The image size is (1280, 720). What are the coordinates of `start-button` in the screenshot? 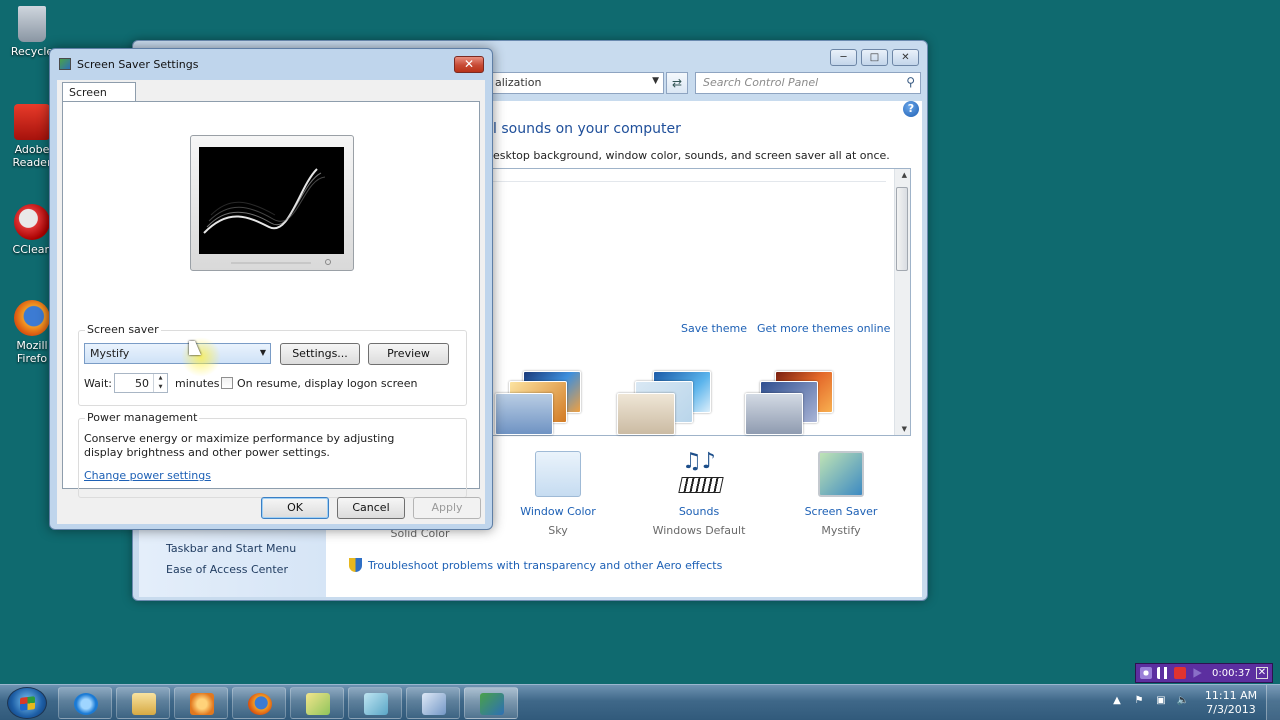 It's located at (27, 703).